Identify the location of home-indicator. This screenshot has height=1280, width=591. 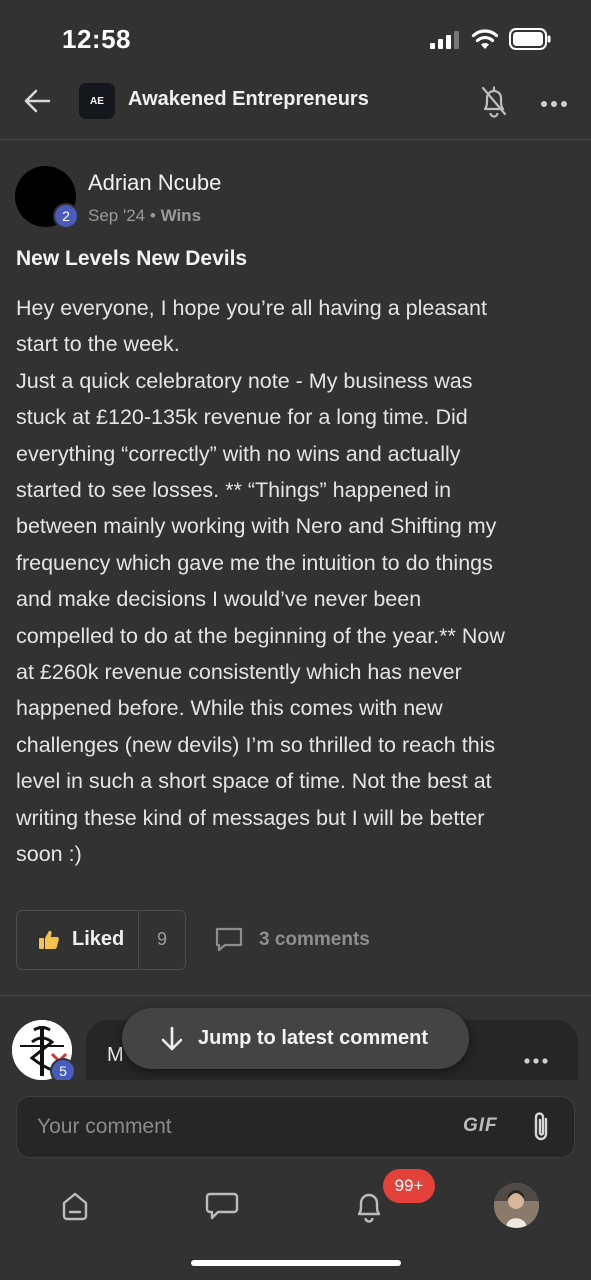
(296, 1263).